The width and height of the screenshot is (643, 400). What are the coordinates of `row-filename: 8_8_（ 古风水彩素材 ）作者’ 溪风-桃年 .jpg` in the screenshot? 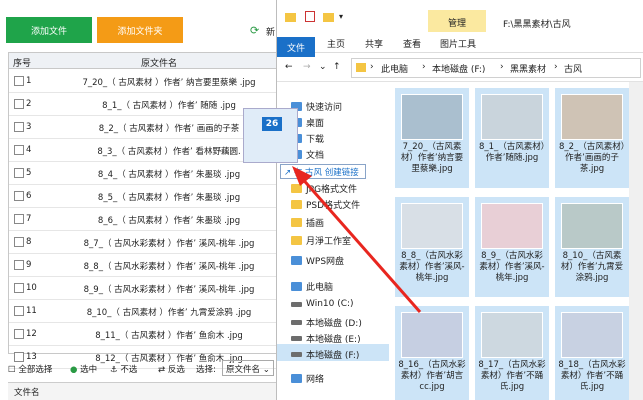 It's located at (169, 267).